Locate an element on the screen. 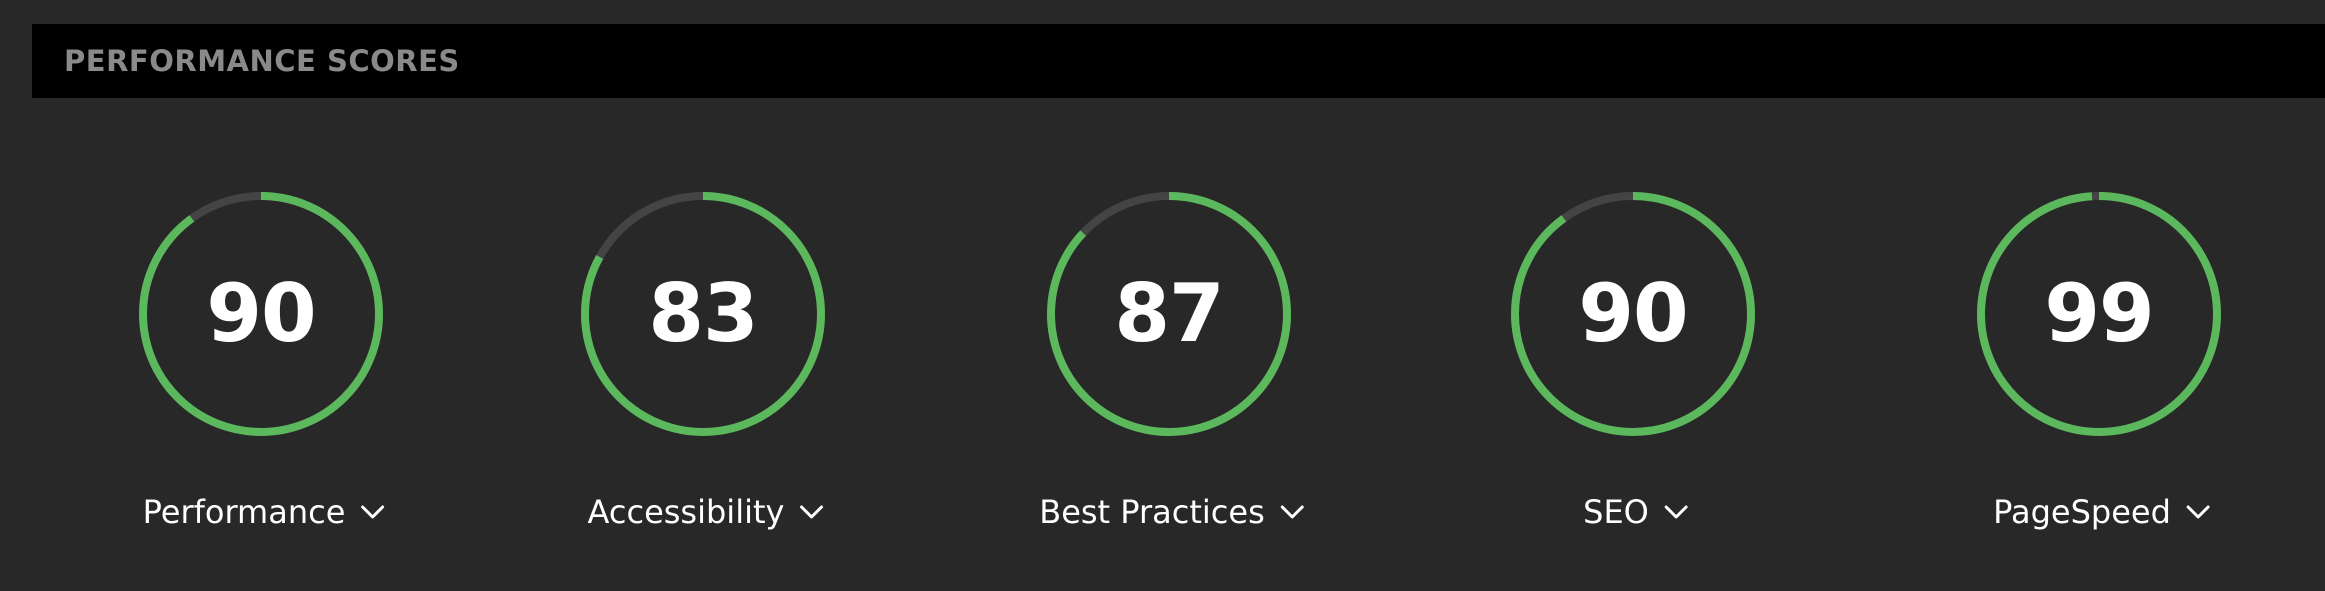 The image size is (2325, 591). score-gauge-seo: 90 is located at coordinates (1633, 314).